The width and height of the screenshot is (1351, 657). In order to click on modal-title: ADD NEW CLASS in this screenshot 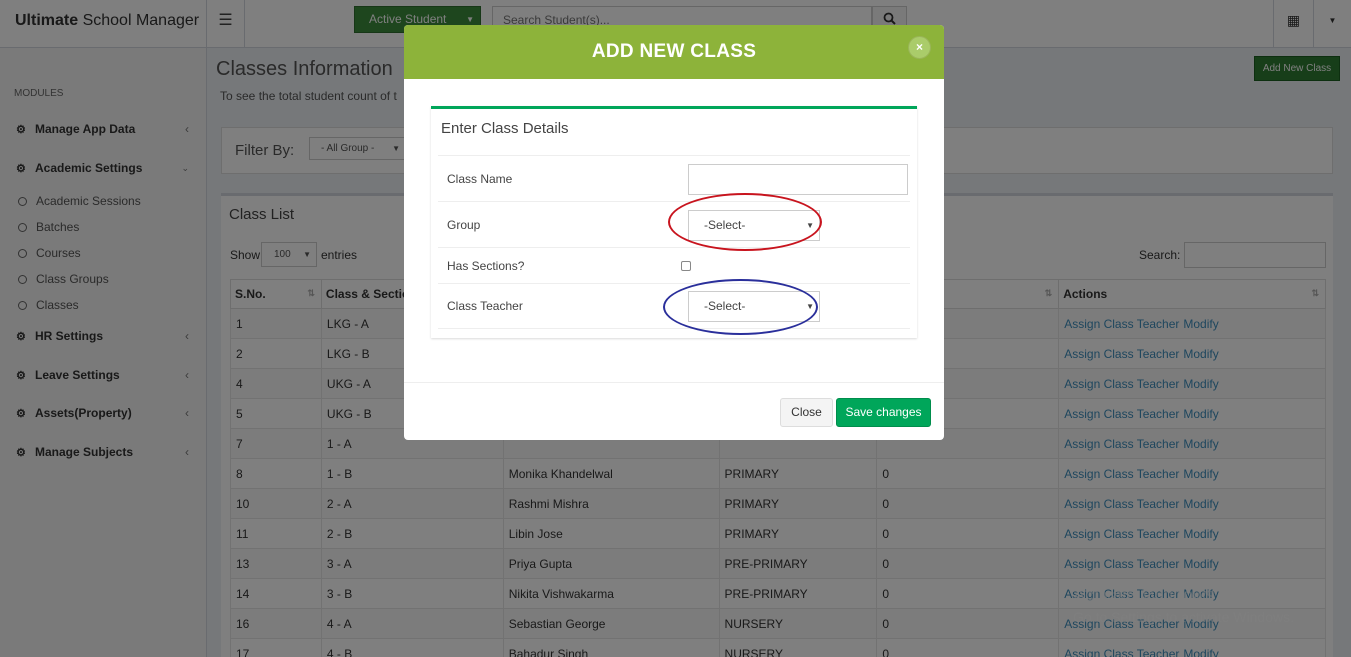, I will do `click(674, 52)`.